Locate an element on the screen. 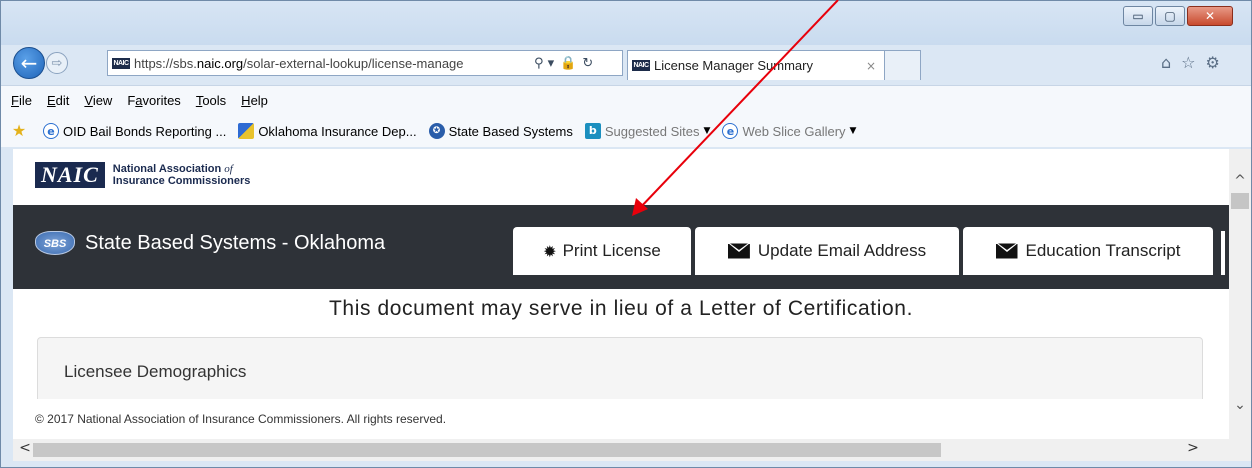  menu-view: View is located at coordinates (98, 100).